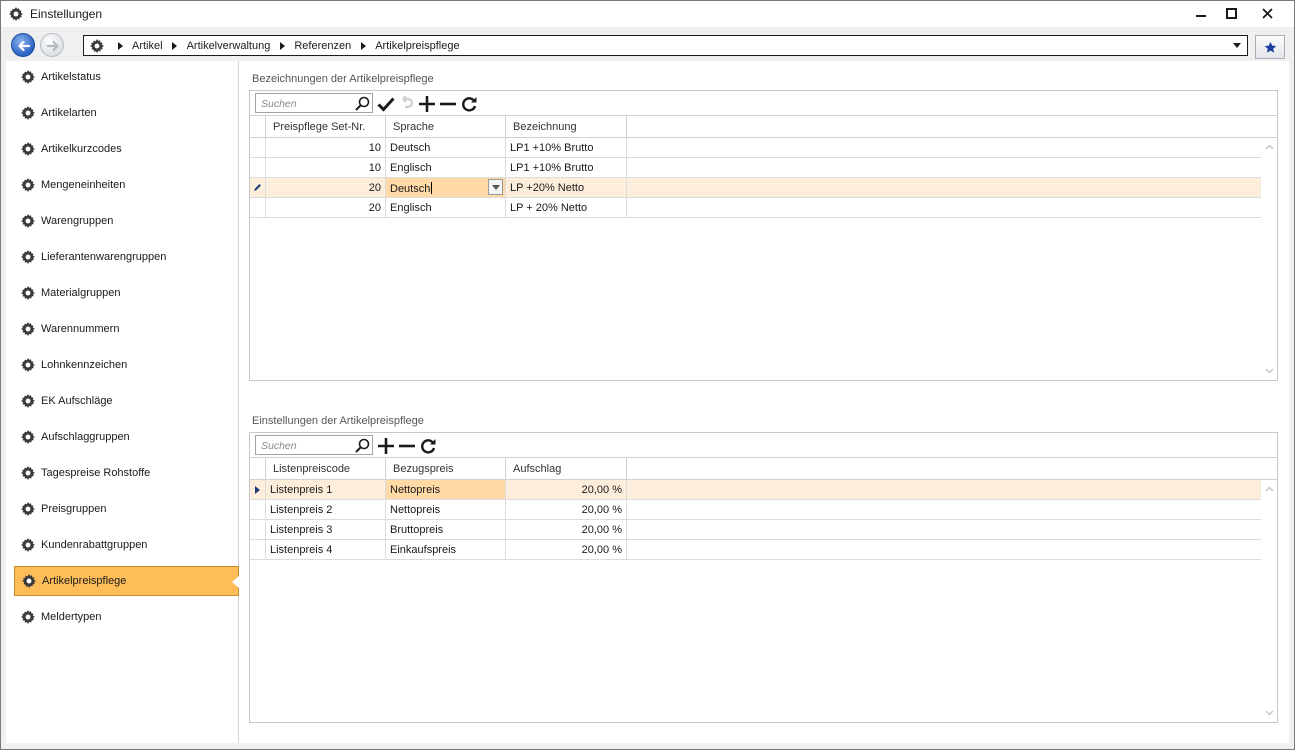 The height and width of the screenshot is (750, 1295). Describe the element at coordinates (126, 77) in the screenshot. I see `sidebar-item-artikelstatus: Artikelstatus` at that location.